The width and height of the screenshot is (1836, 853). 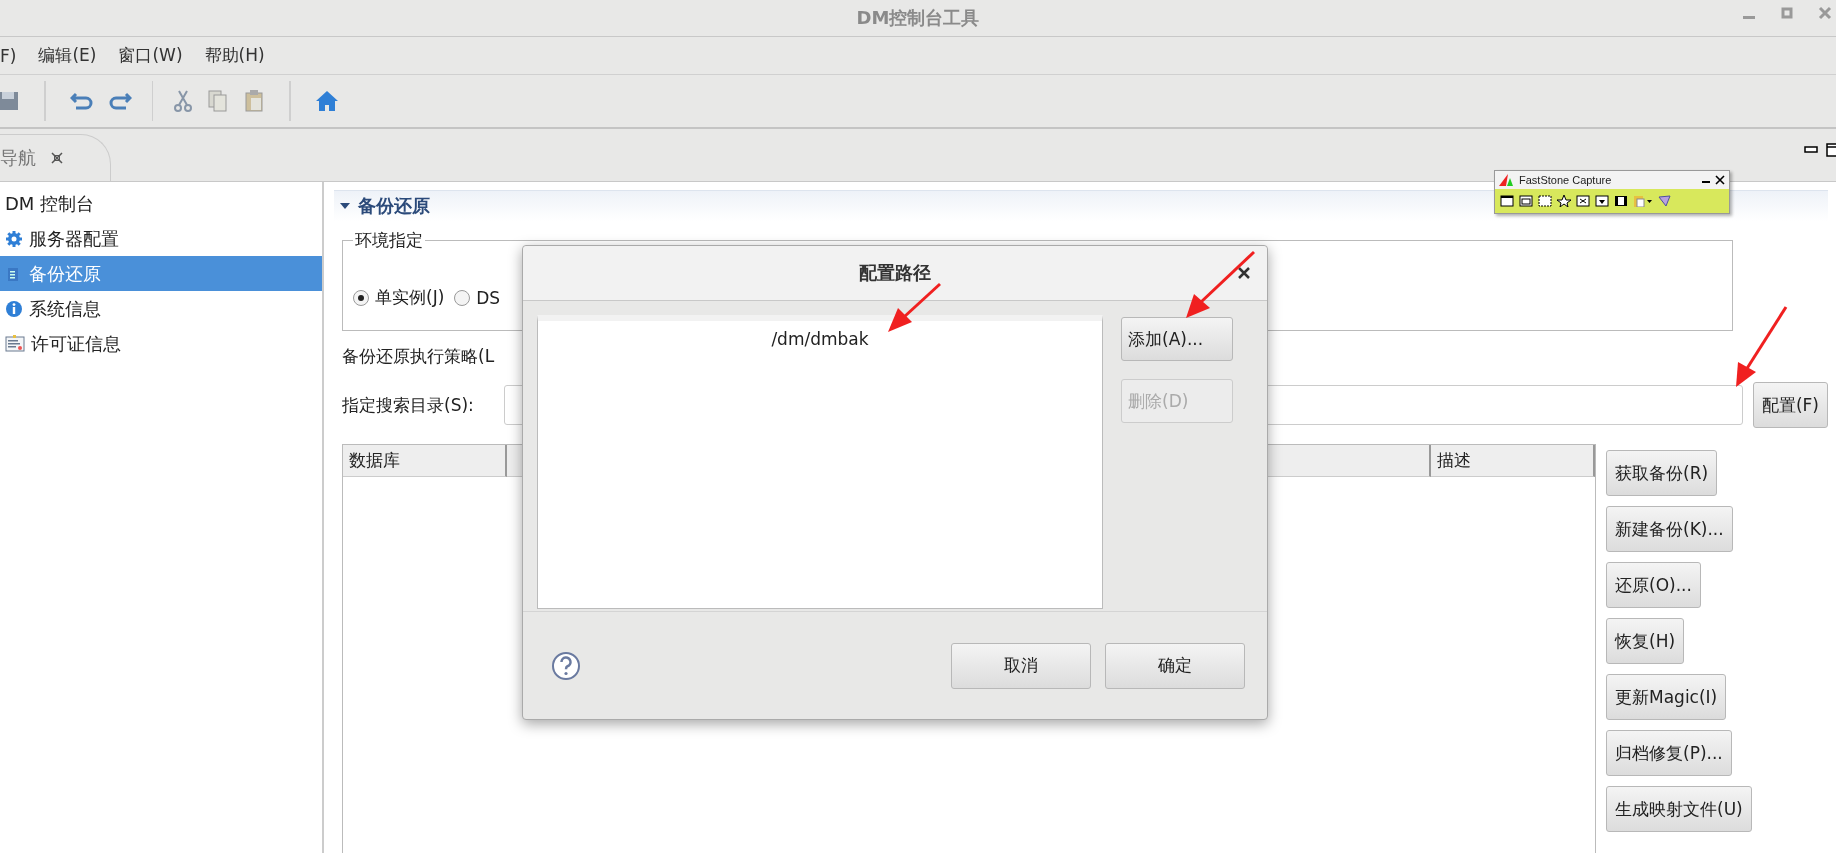 I want to click on menu-item: 窗口(W), so click(x=150, y=55).